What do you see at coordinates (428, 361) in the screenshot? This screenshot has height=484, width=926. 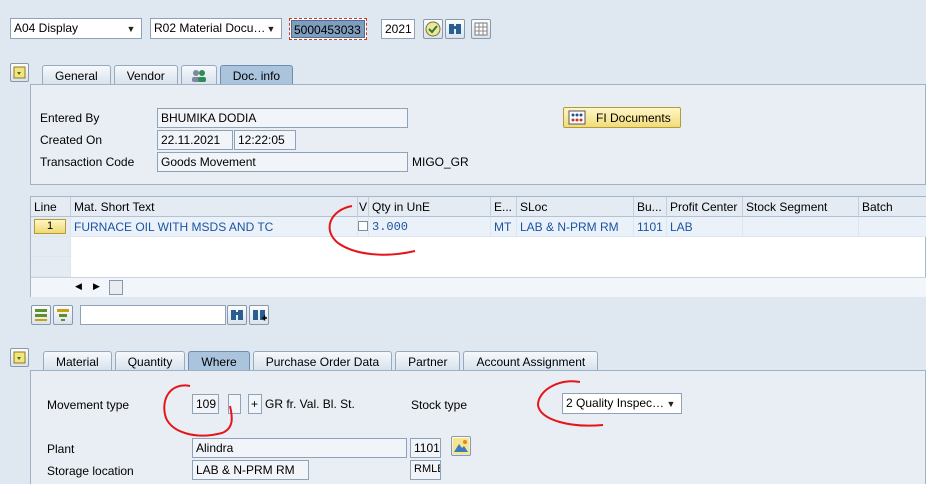 I see `tab-partner: Partner` at bounding box center [428, 361].